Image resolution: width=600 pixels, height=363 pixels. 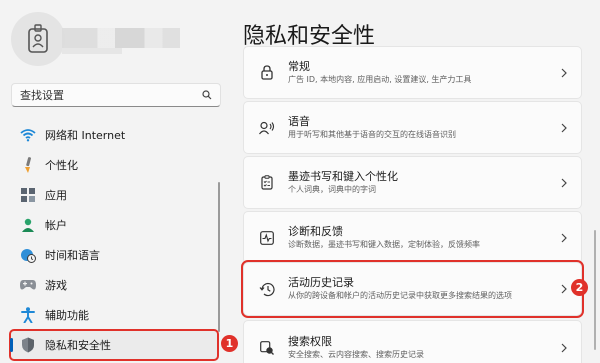 What do you see at coordinates (67, 315) in the screenshot?
I see `sidebar-item-label: 辅助功能` at bounding box center [67, 315].